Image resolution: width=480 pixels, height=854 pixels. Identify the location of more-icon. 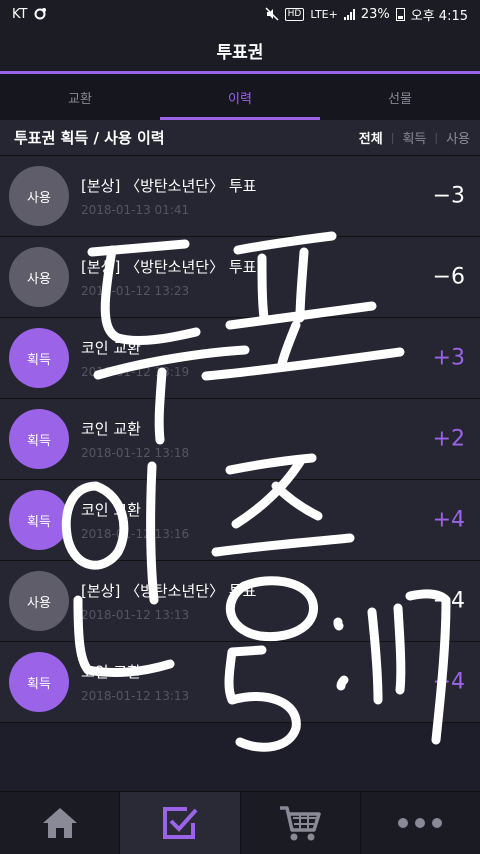
(420, 823).